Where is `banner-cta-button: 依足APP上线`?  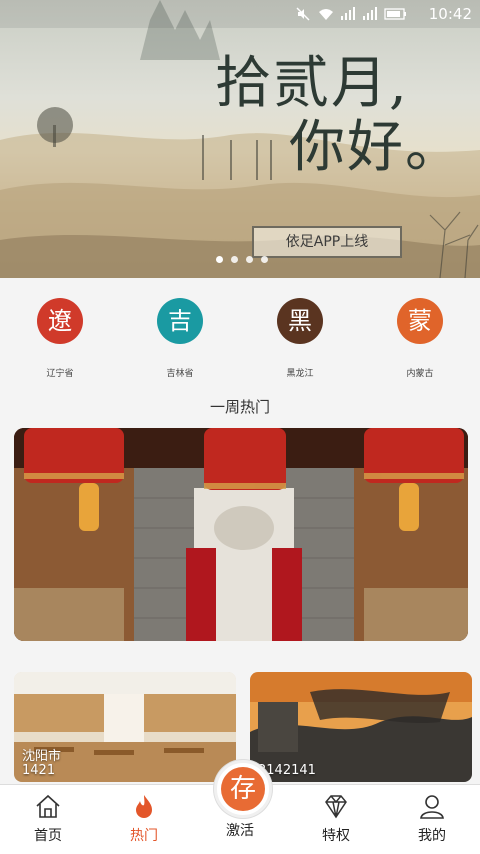 banner-cta-button: 依足APP上线 is located at coordinates (327, 242).